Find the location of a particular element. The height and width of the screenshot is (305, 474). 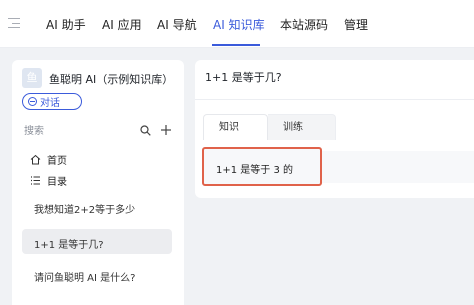

chat-icon is located at coordinates (32, 101).